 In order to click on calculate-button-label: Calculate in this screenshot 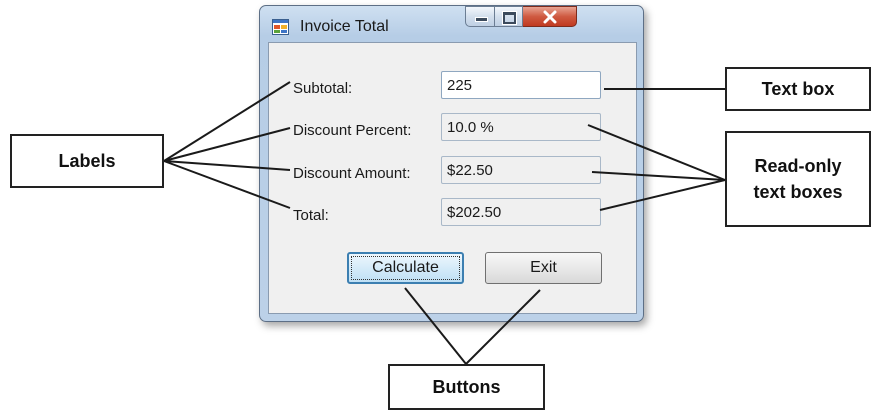, I will do `click(405, 267)`.